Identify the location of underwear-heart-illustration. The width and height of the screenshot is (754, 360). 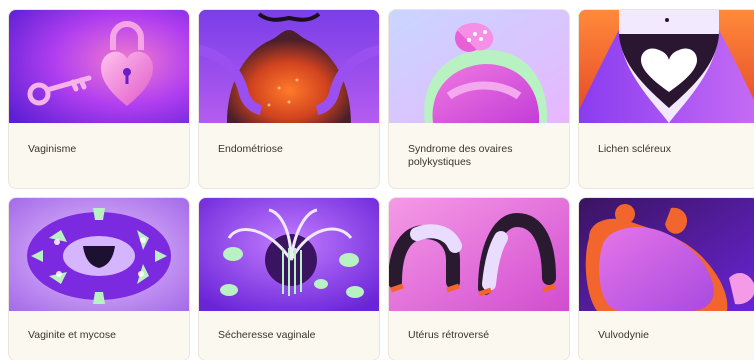
(666, 66).